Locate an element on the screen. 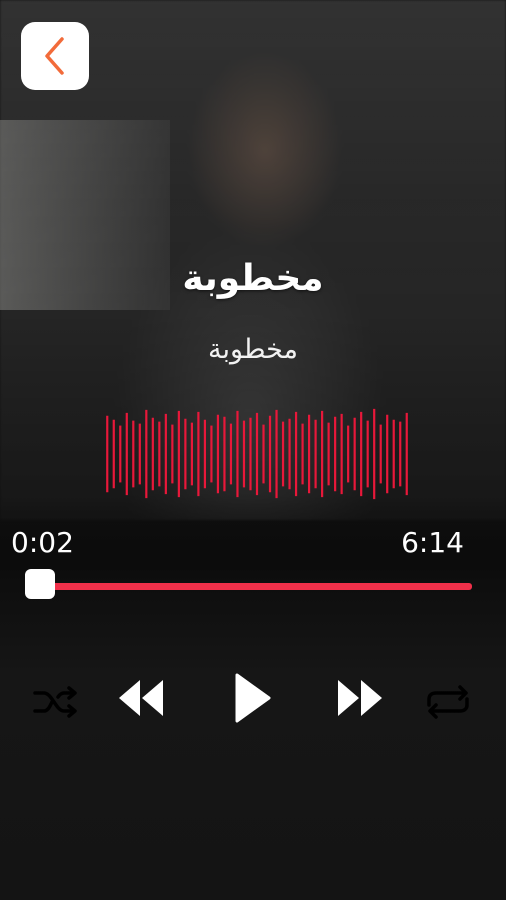 The image size is (506, 900). total-time: 6:14 is located at coordinates (432, 542).